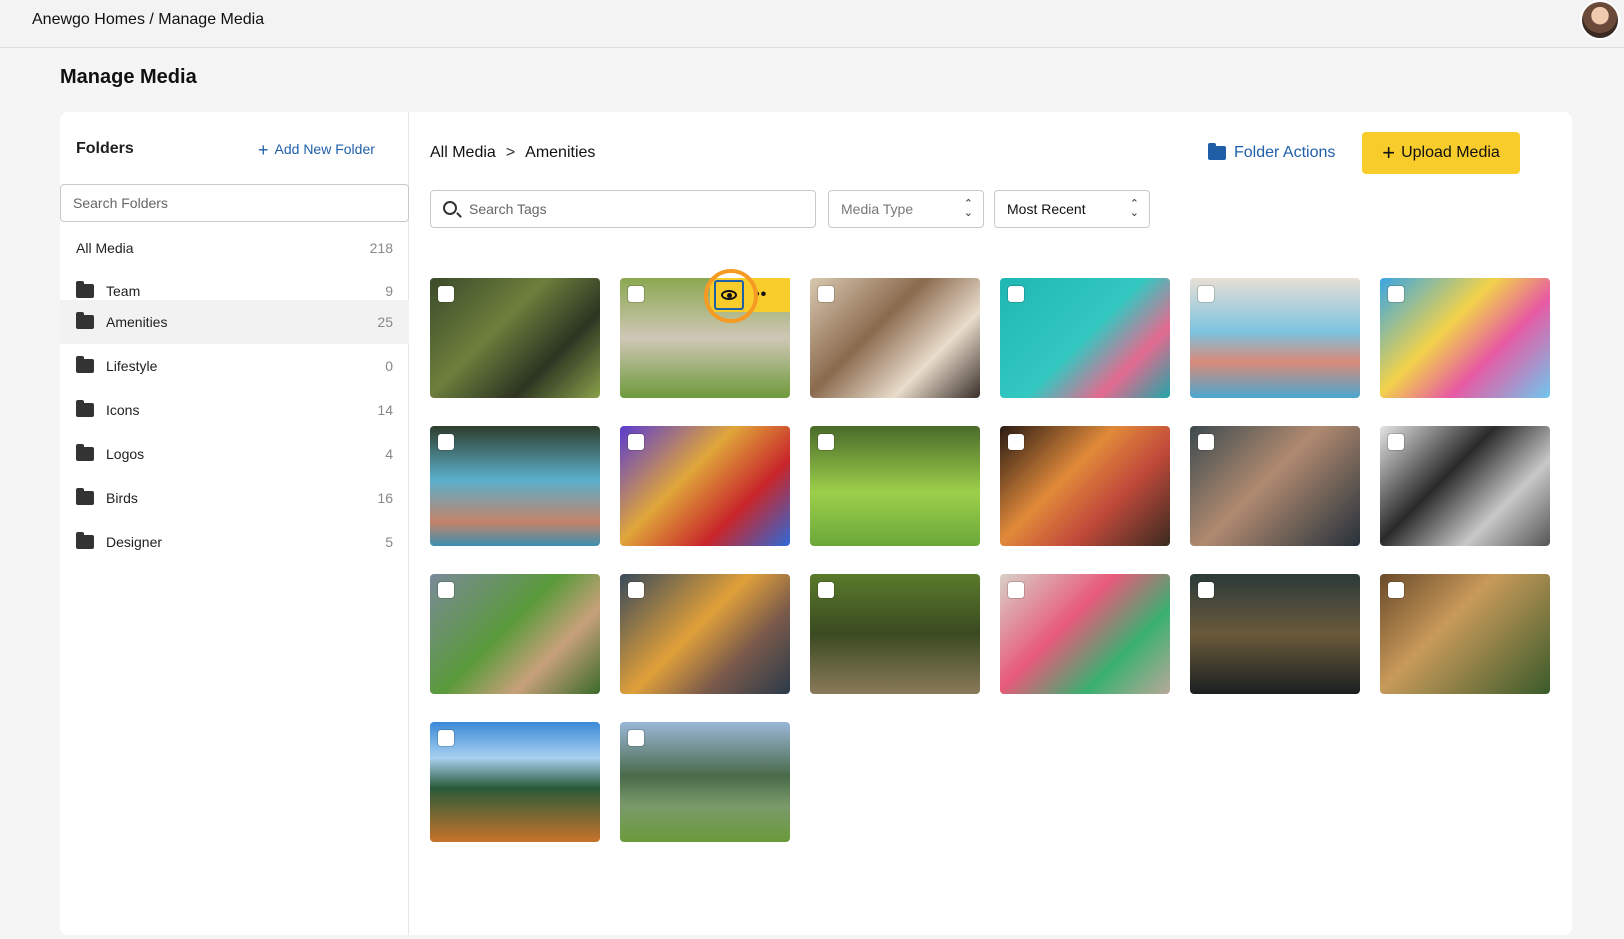  I want to click on thumb-shopping-friends, so click(1085, 634).